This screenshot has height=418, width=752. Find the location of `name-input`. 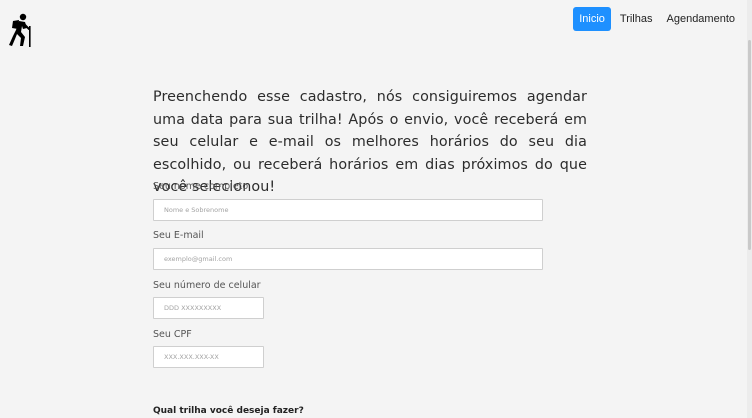

name-input is located at coordinates (348, 210).